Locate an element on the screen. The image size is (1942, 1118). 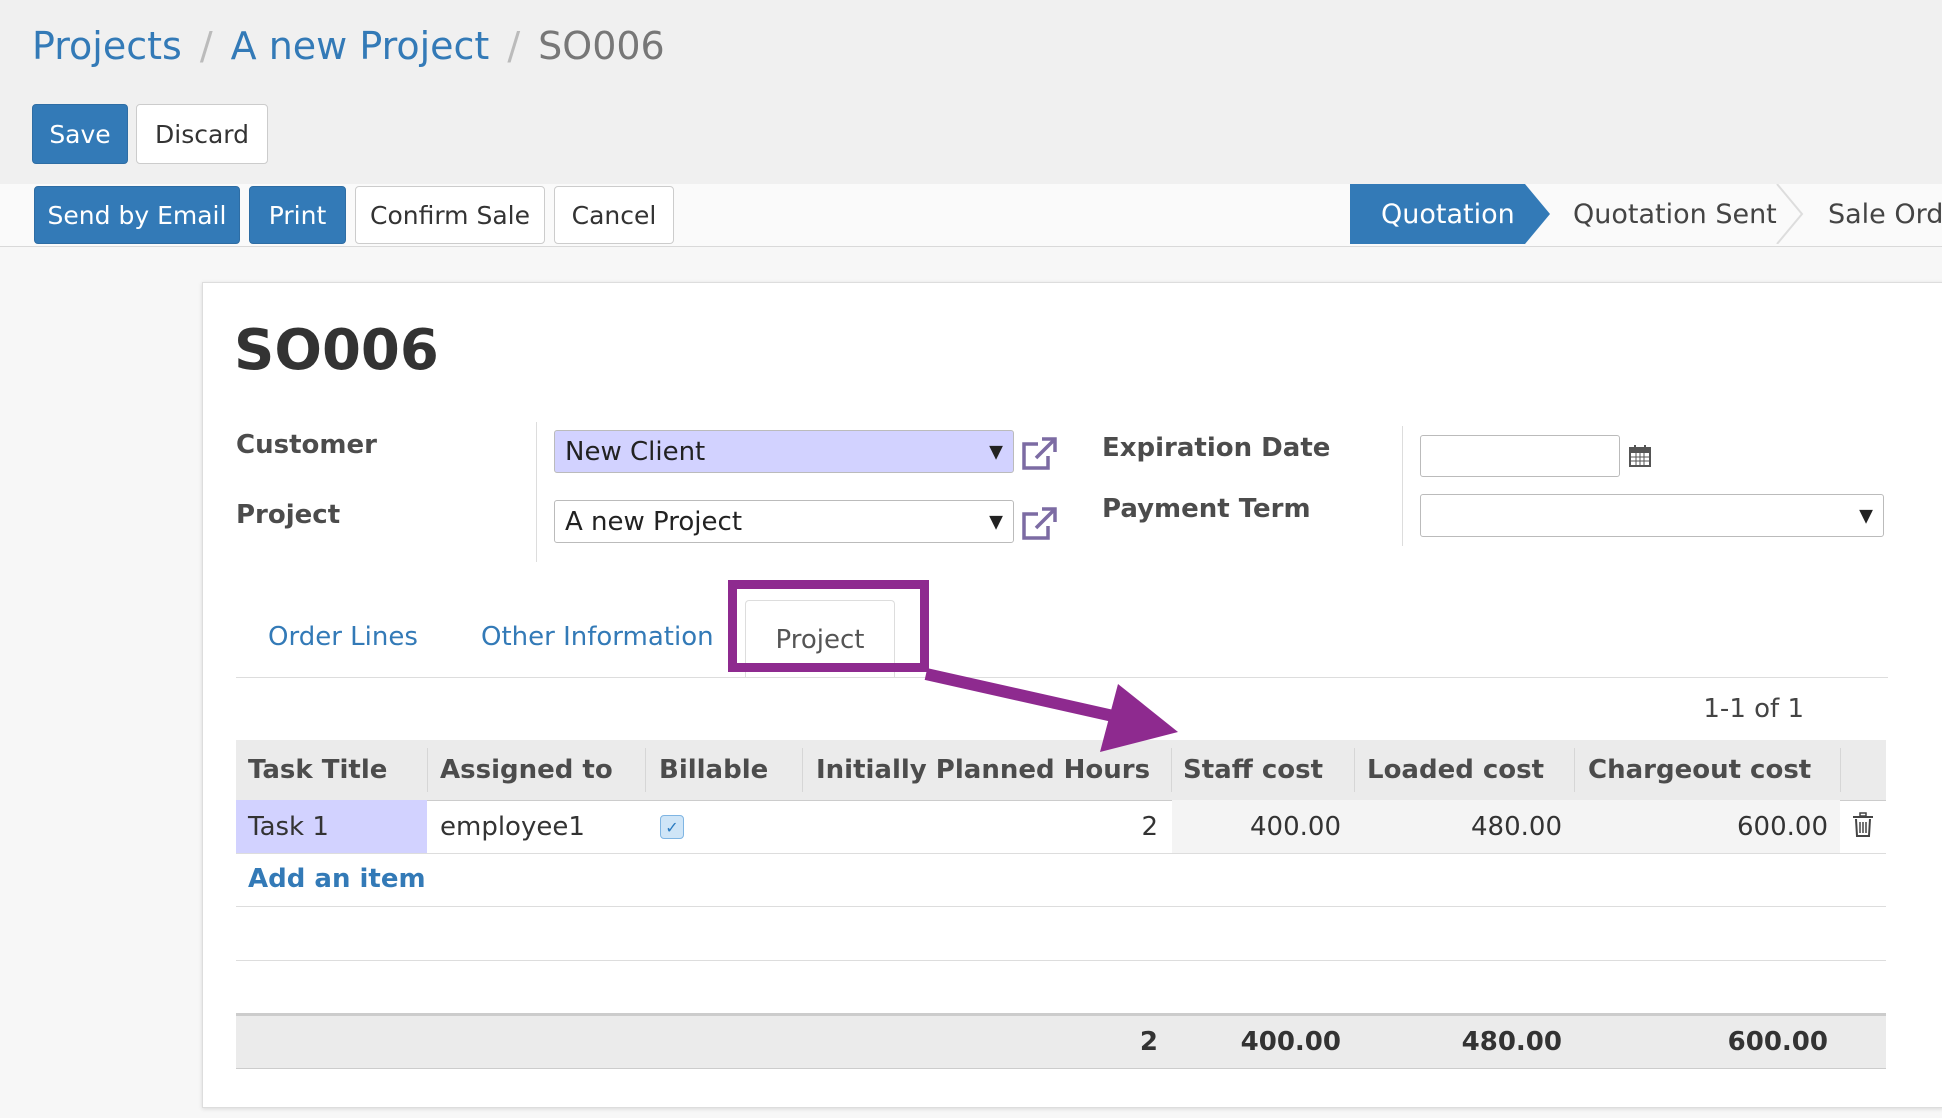
breadcrumb: Projects / A new Project / SO006 is located at coordinates (348, 46).